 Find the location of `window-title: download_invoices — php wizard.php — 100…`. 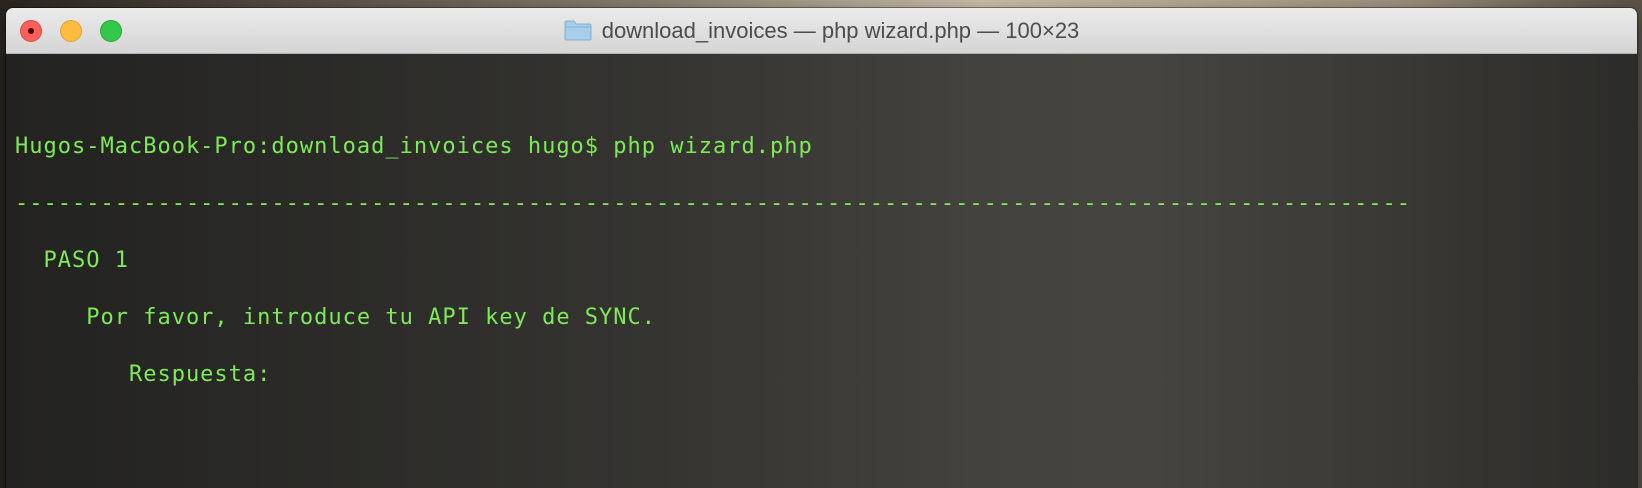

window-title: download_invoices — php wizard.php — 100… is located at coordinates (840, 30).